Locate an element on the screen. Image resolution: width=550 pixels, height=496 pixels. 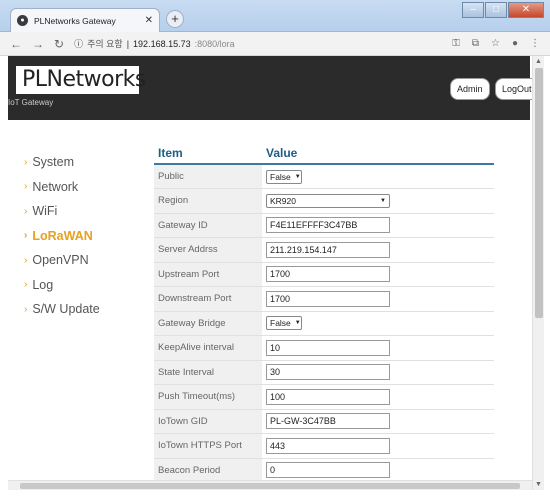
table-row: Region KR920 ▼ is located at coordinates (324, 201).